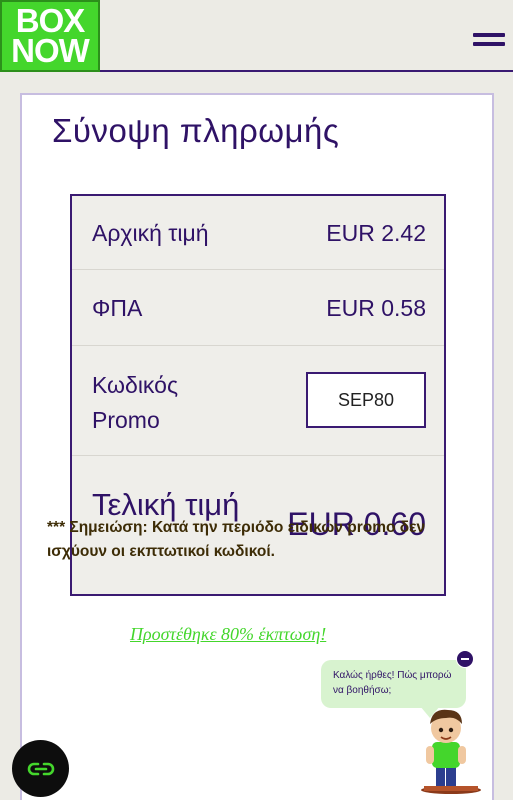 The width and height of the screenshot is (513, 800). I want to click on vat-label: ΦΠΑ, so click(117, 308).